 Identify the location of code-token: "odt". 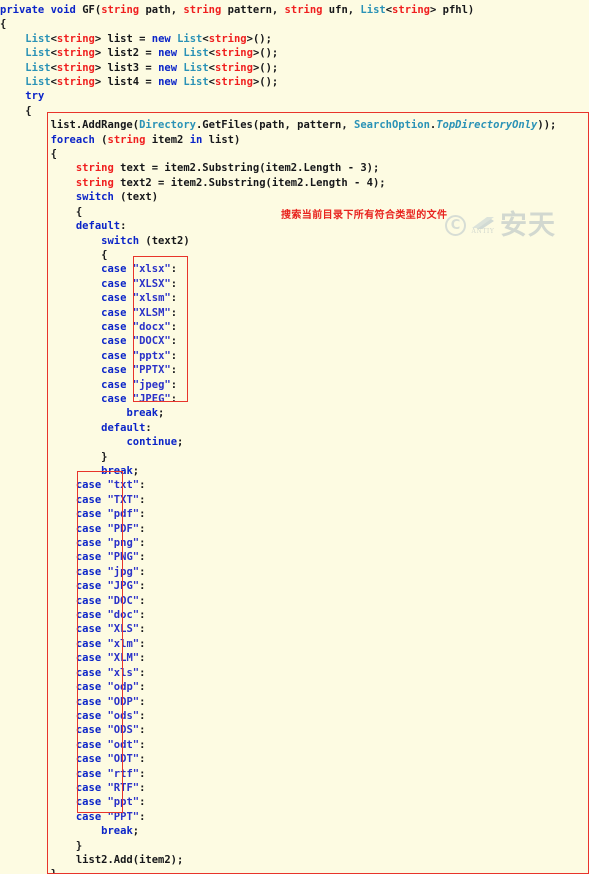
(123, 744).